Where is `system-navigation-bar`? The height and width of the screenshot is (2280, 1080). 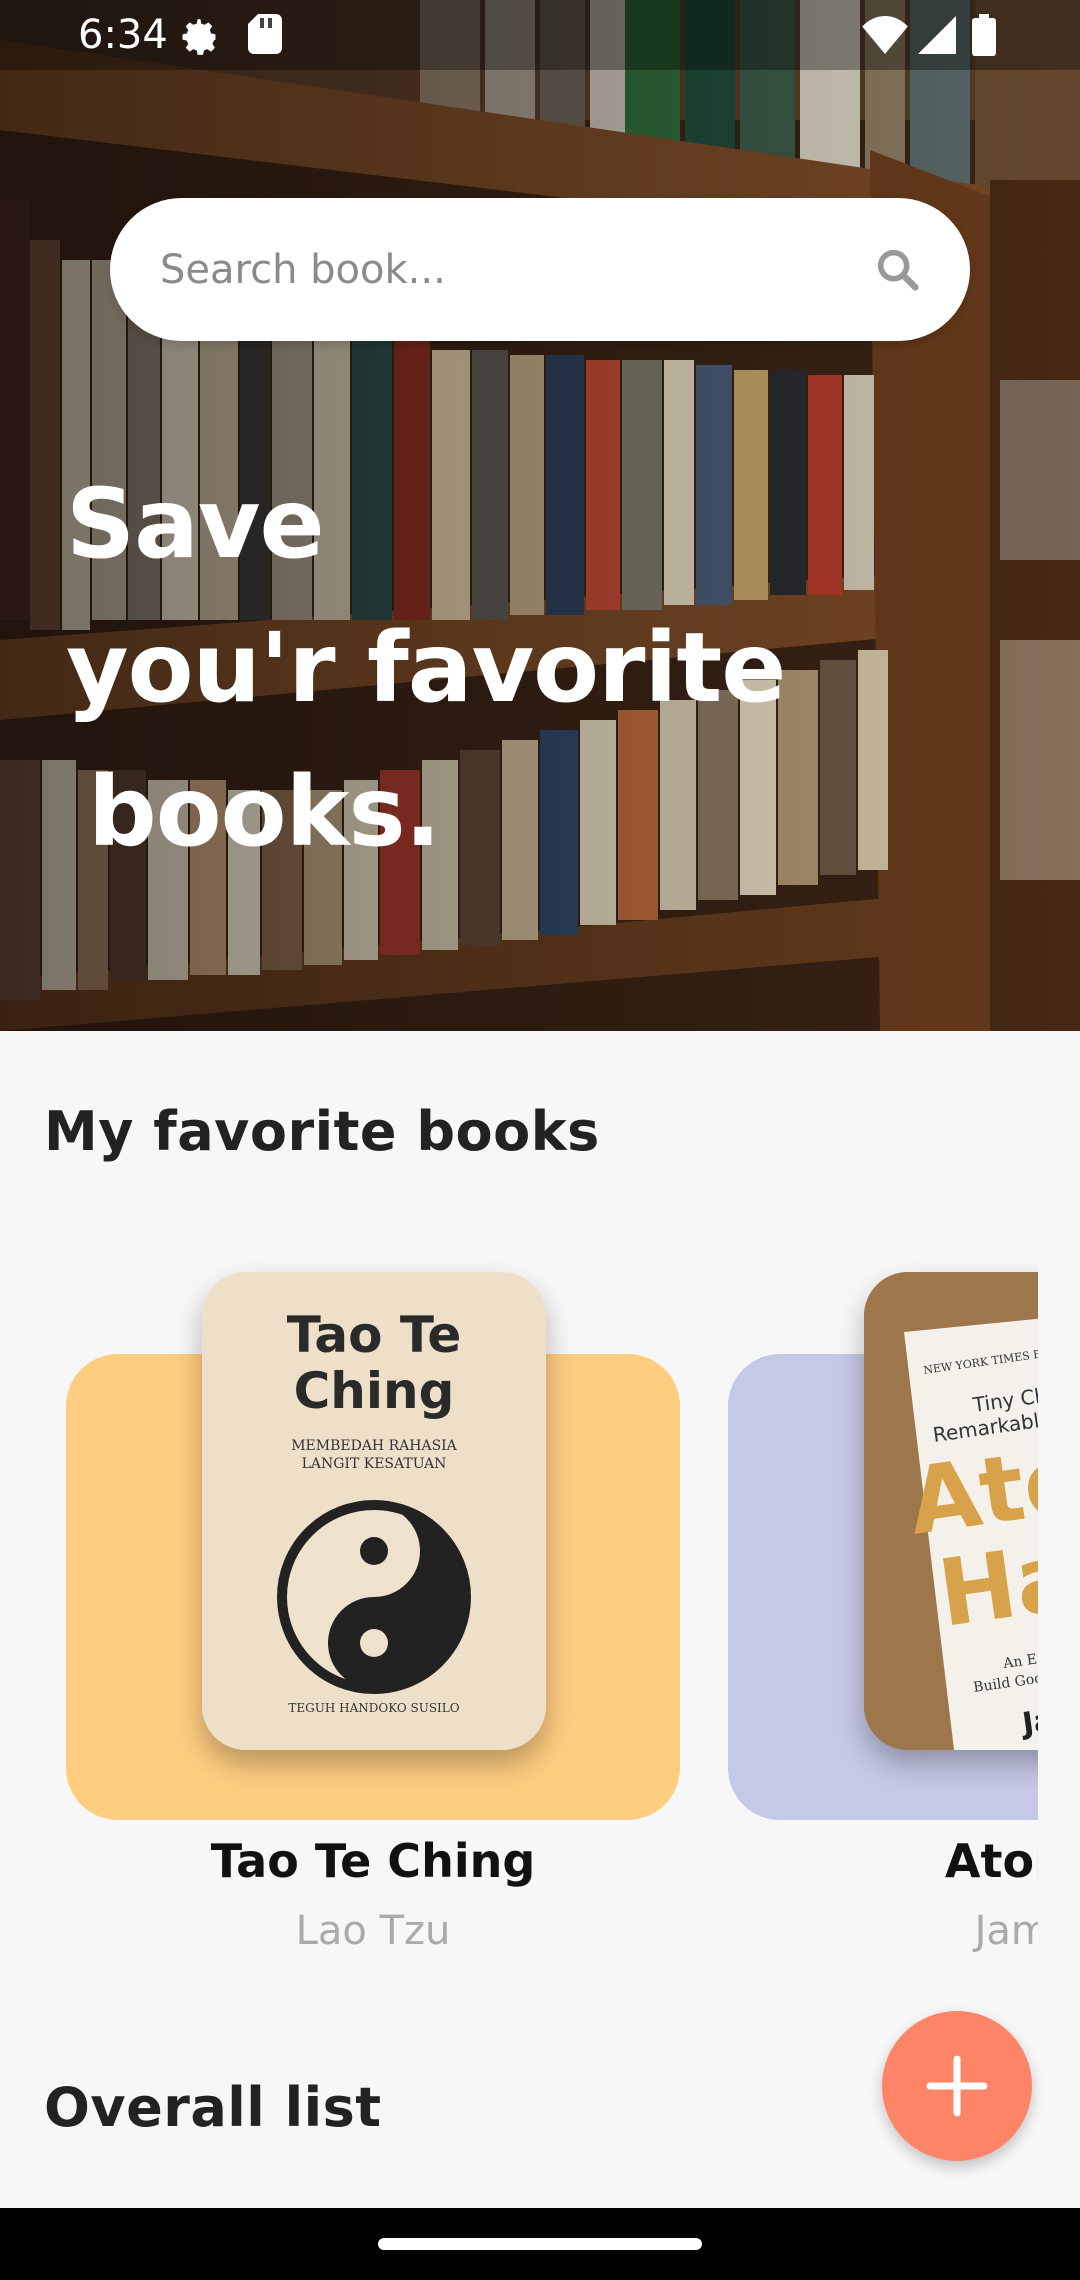 system-navigation-bar is located at coordinates (540, 2244).